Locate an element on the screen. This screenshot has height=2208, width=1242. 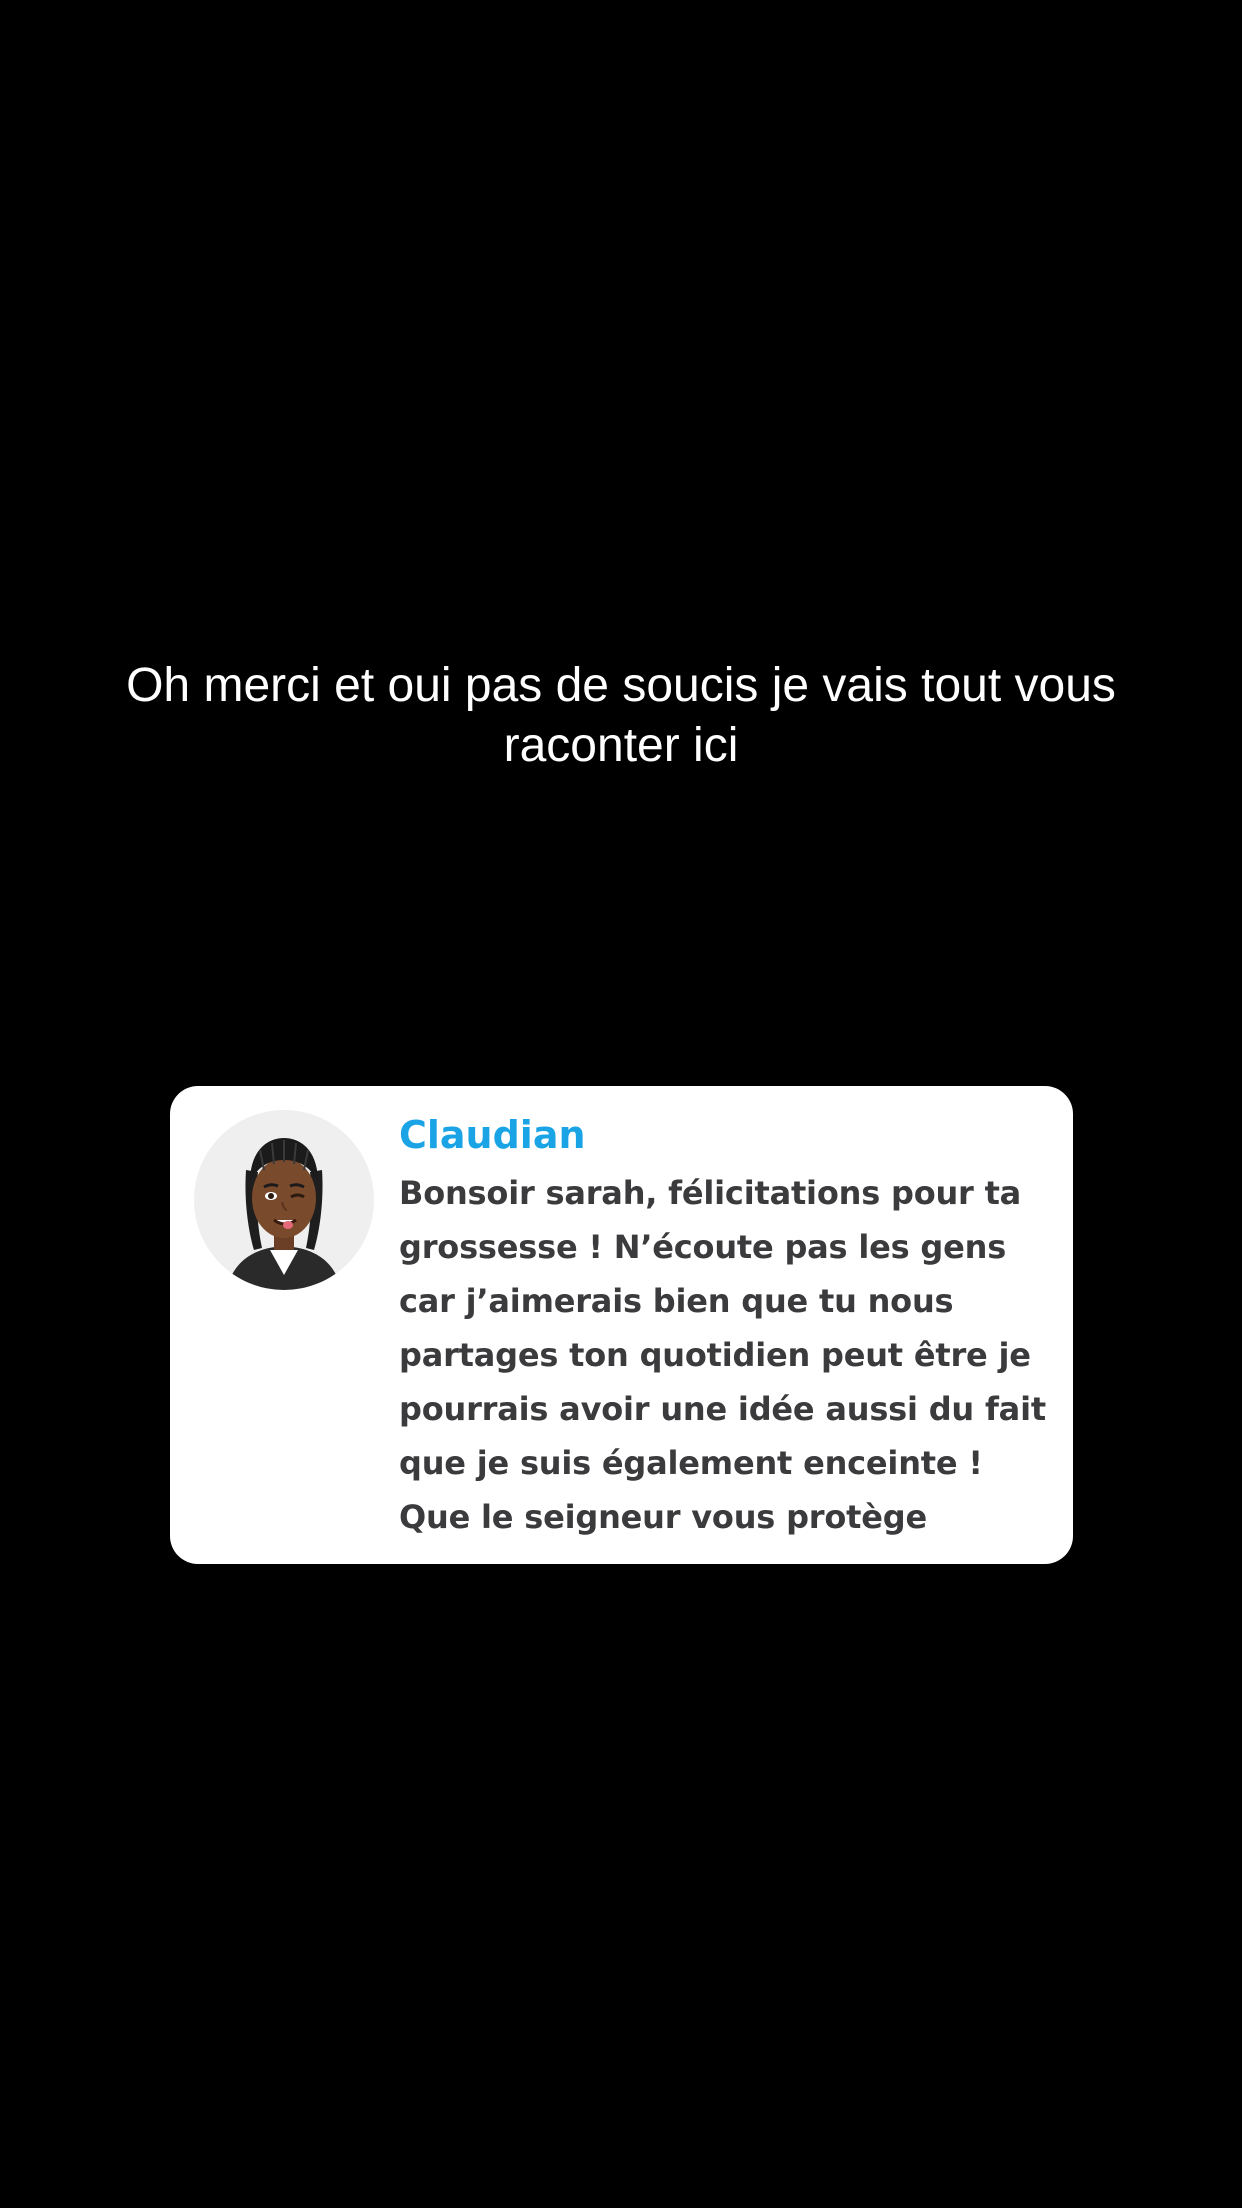
comment-author-name: Claudian is located at coordinates (492, 1135).